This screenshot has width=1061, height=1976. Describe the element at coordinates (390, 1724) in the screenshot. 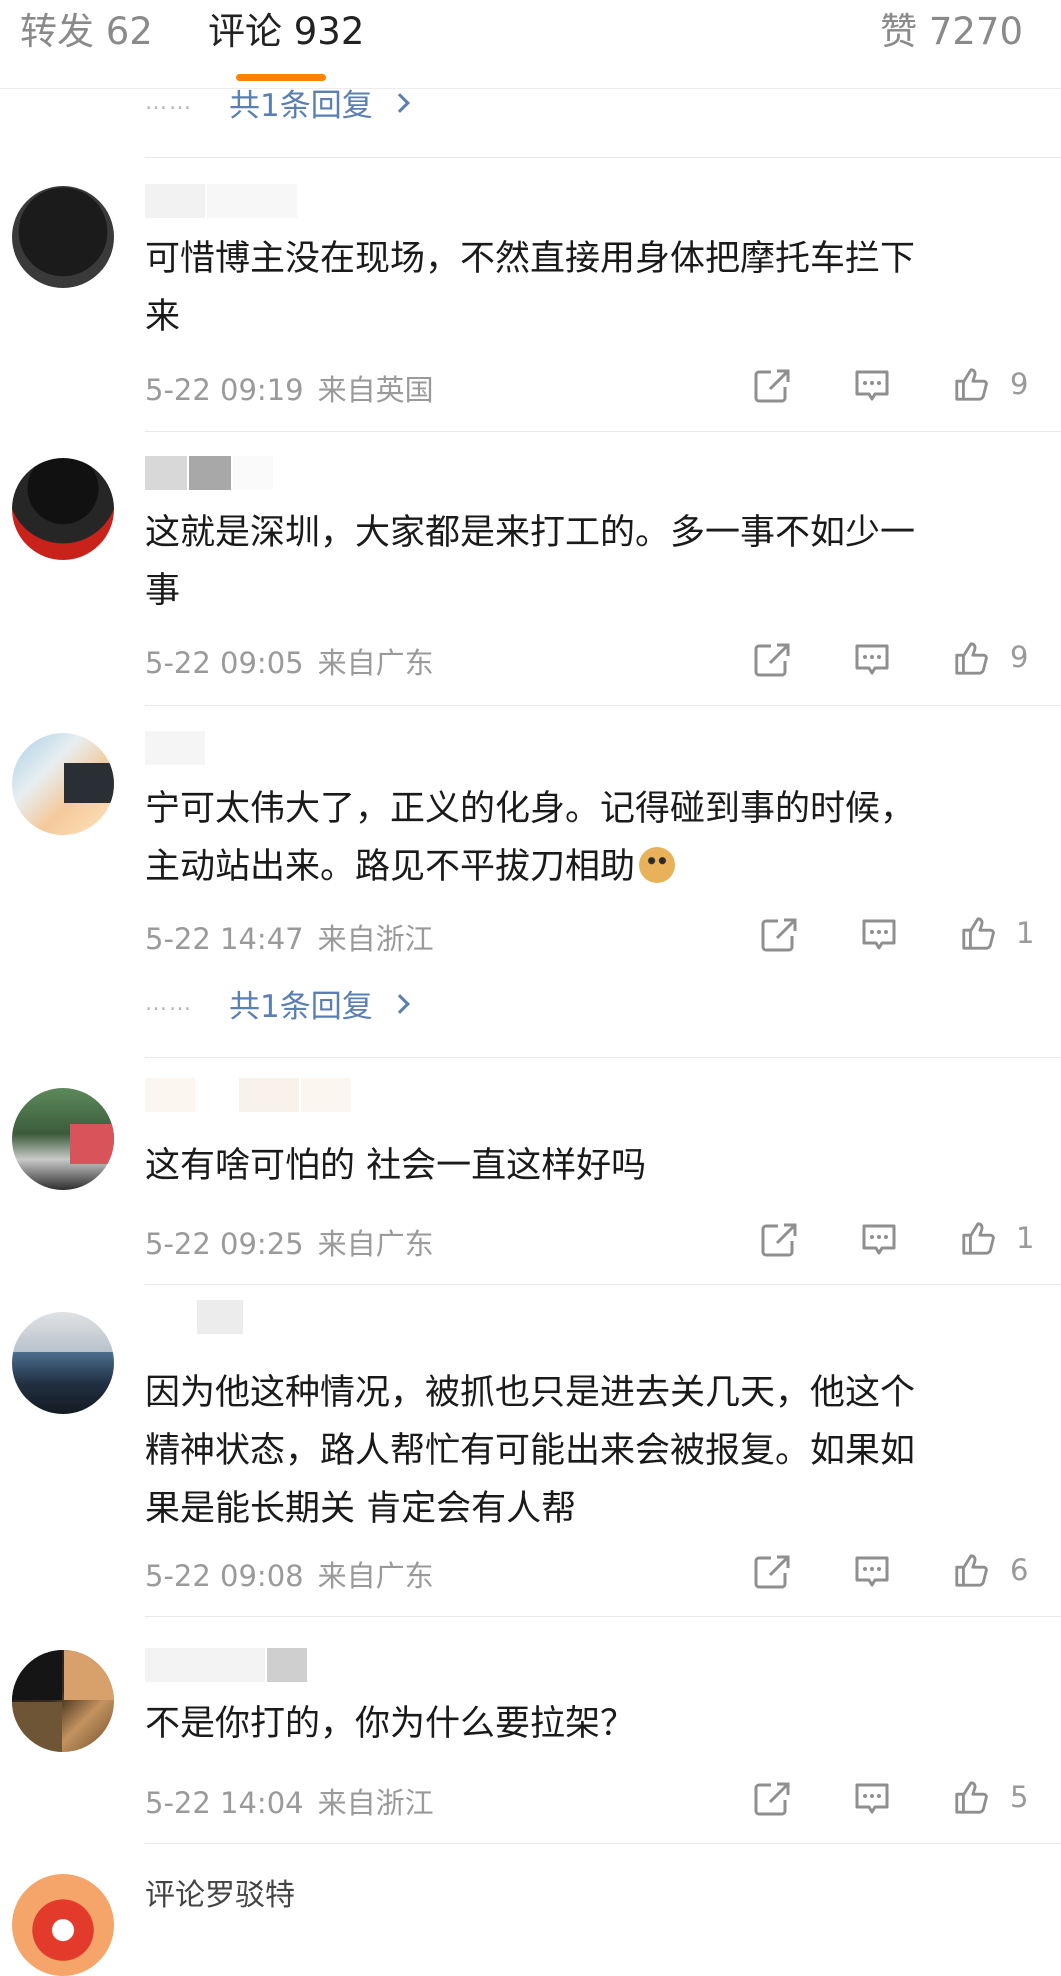

I see `comment-text: 不是你打的，你为什么要拉架？` at that location.